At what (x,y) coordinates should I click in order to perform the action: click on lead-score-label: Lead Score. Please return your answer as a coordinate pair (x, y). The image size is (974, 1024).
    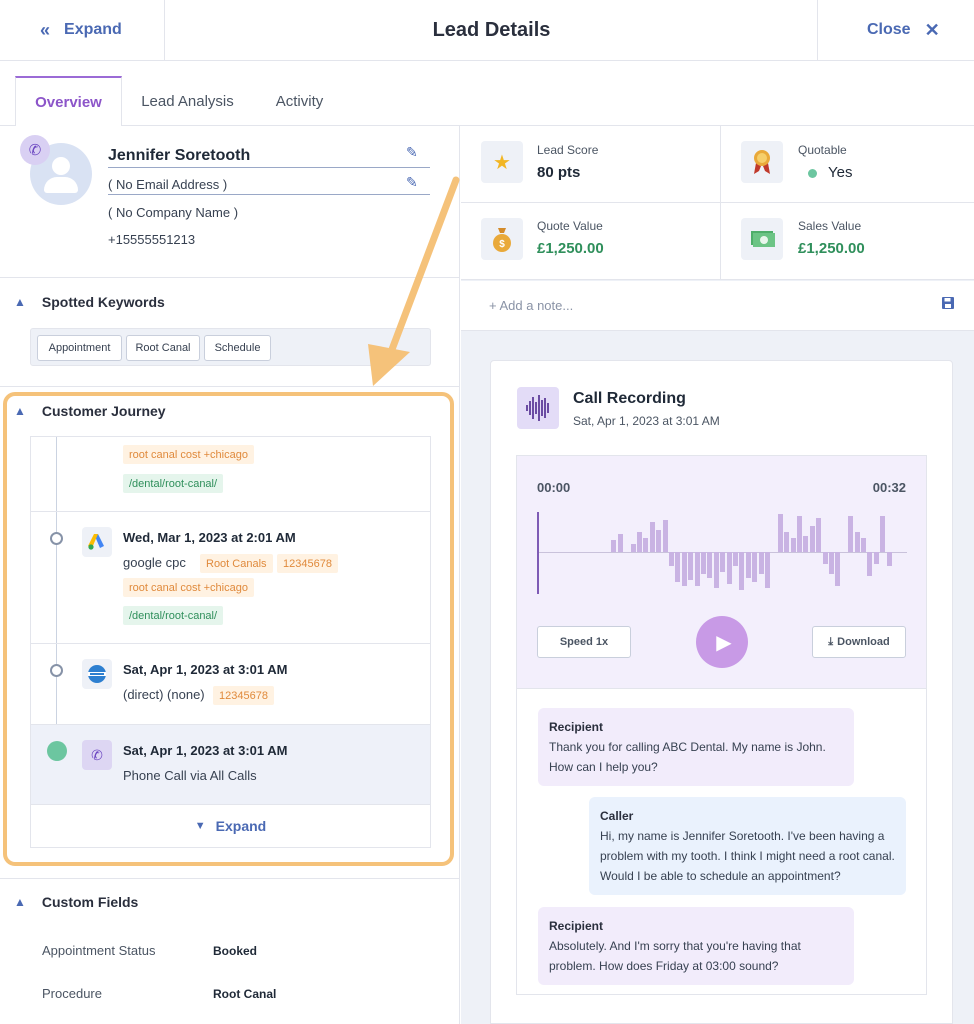
    Looking at the image, I should click on (568, 150).